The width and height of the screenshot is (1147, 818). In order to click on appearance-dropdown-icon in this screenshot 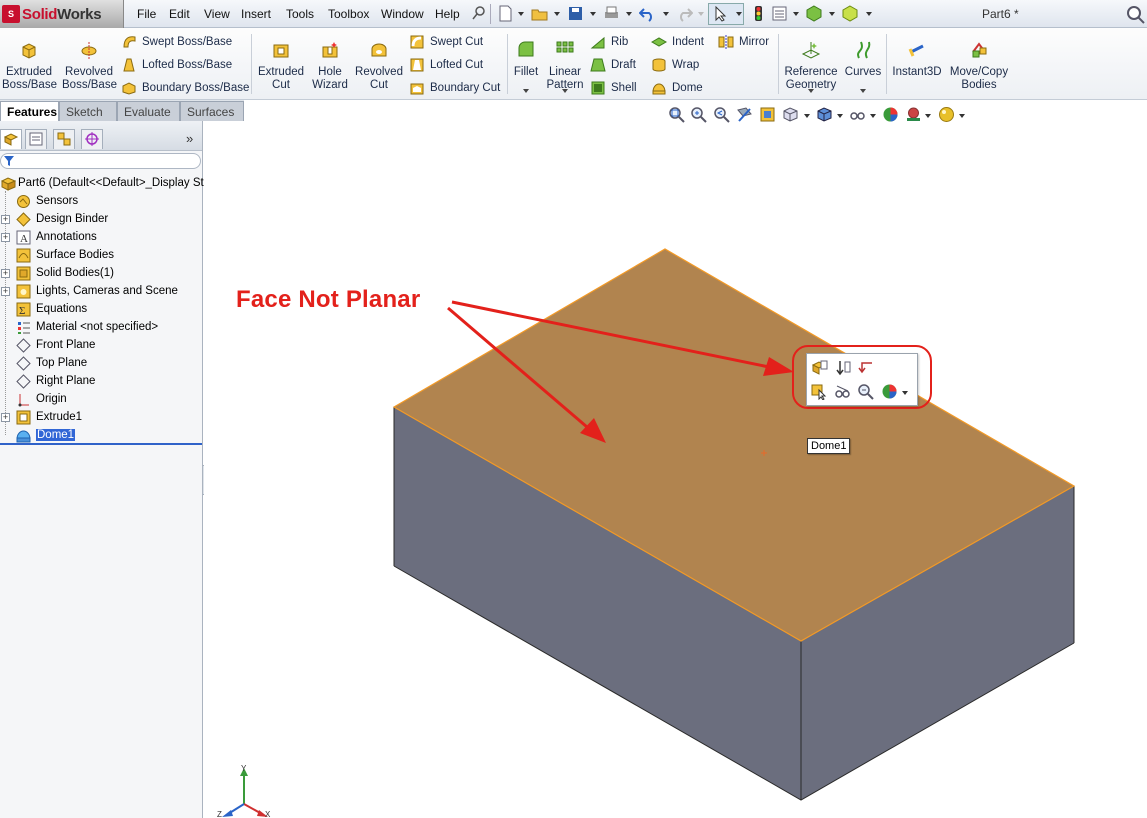, I will do `click(905, 393)`.